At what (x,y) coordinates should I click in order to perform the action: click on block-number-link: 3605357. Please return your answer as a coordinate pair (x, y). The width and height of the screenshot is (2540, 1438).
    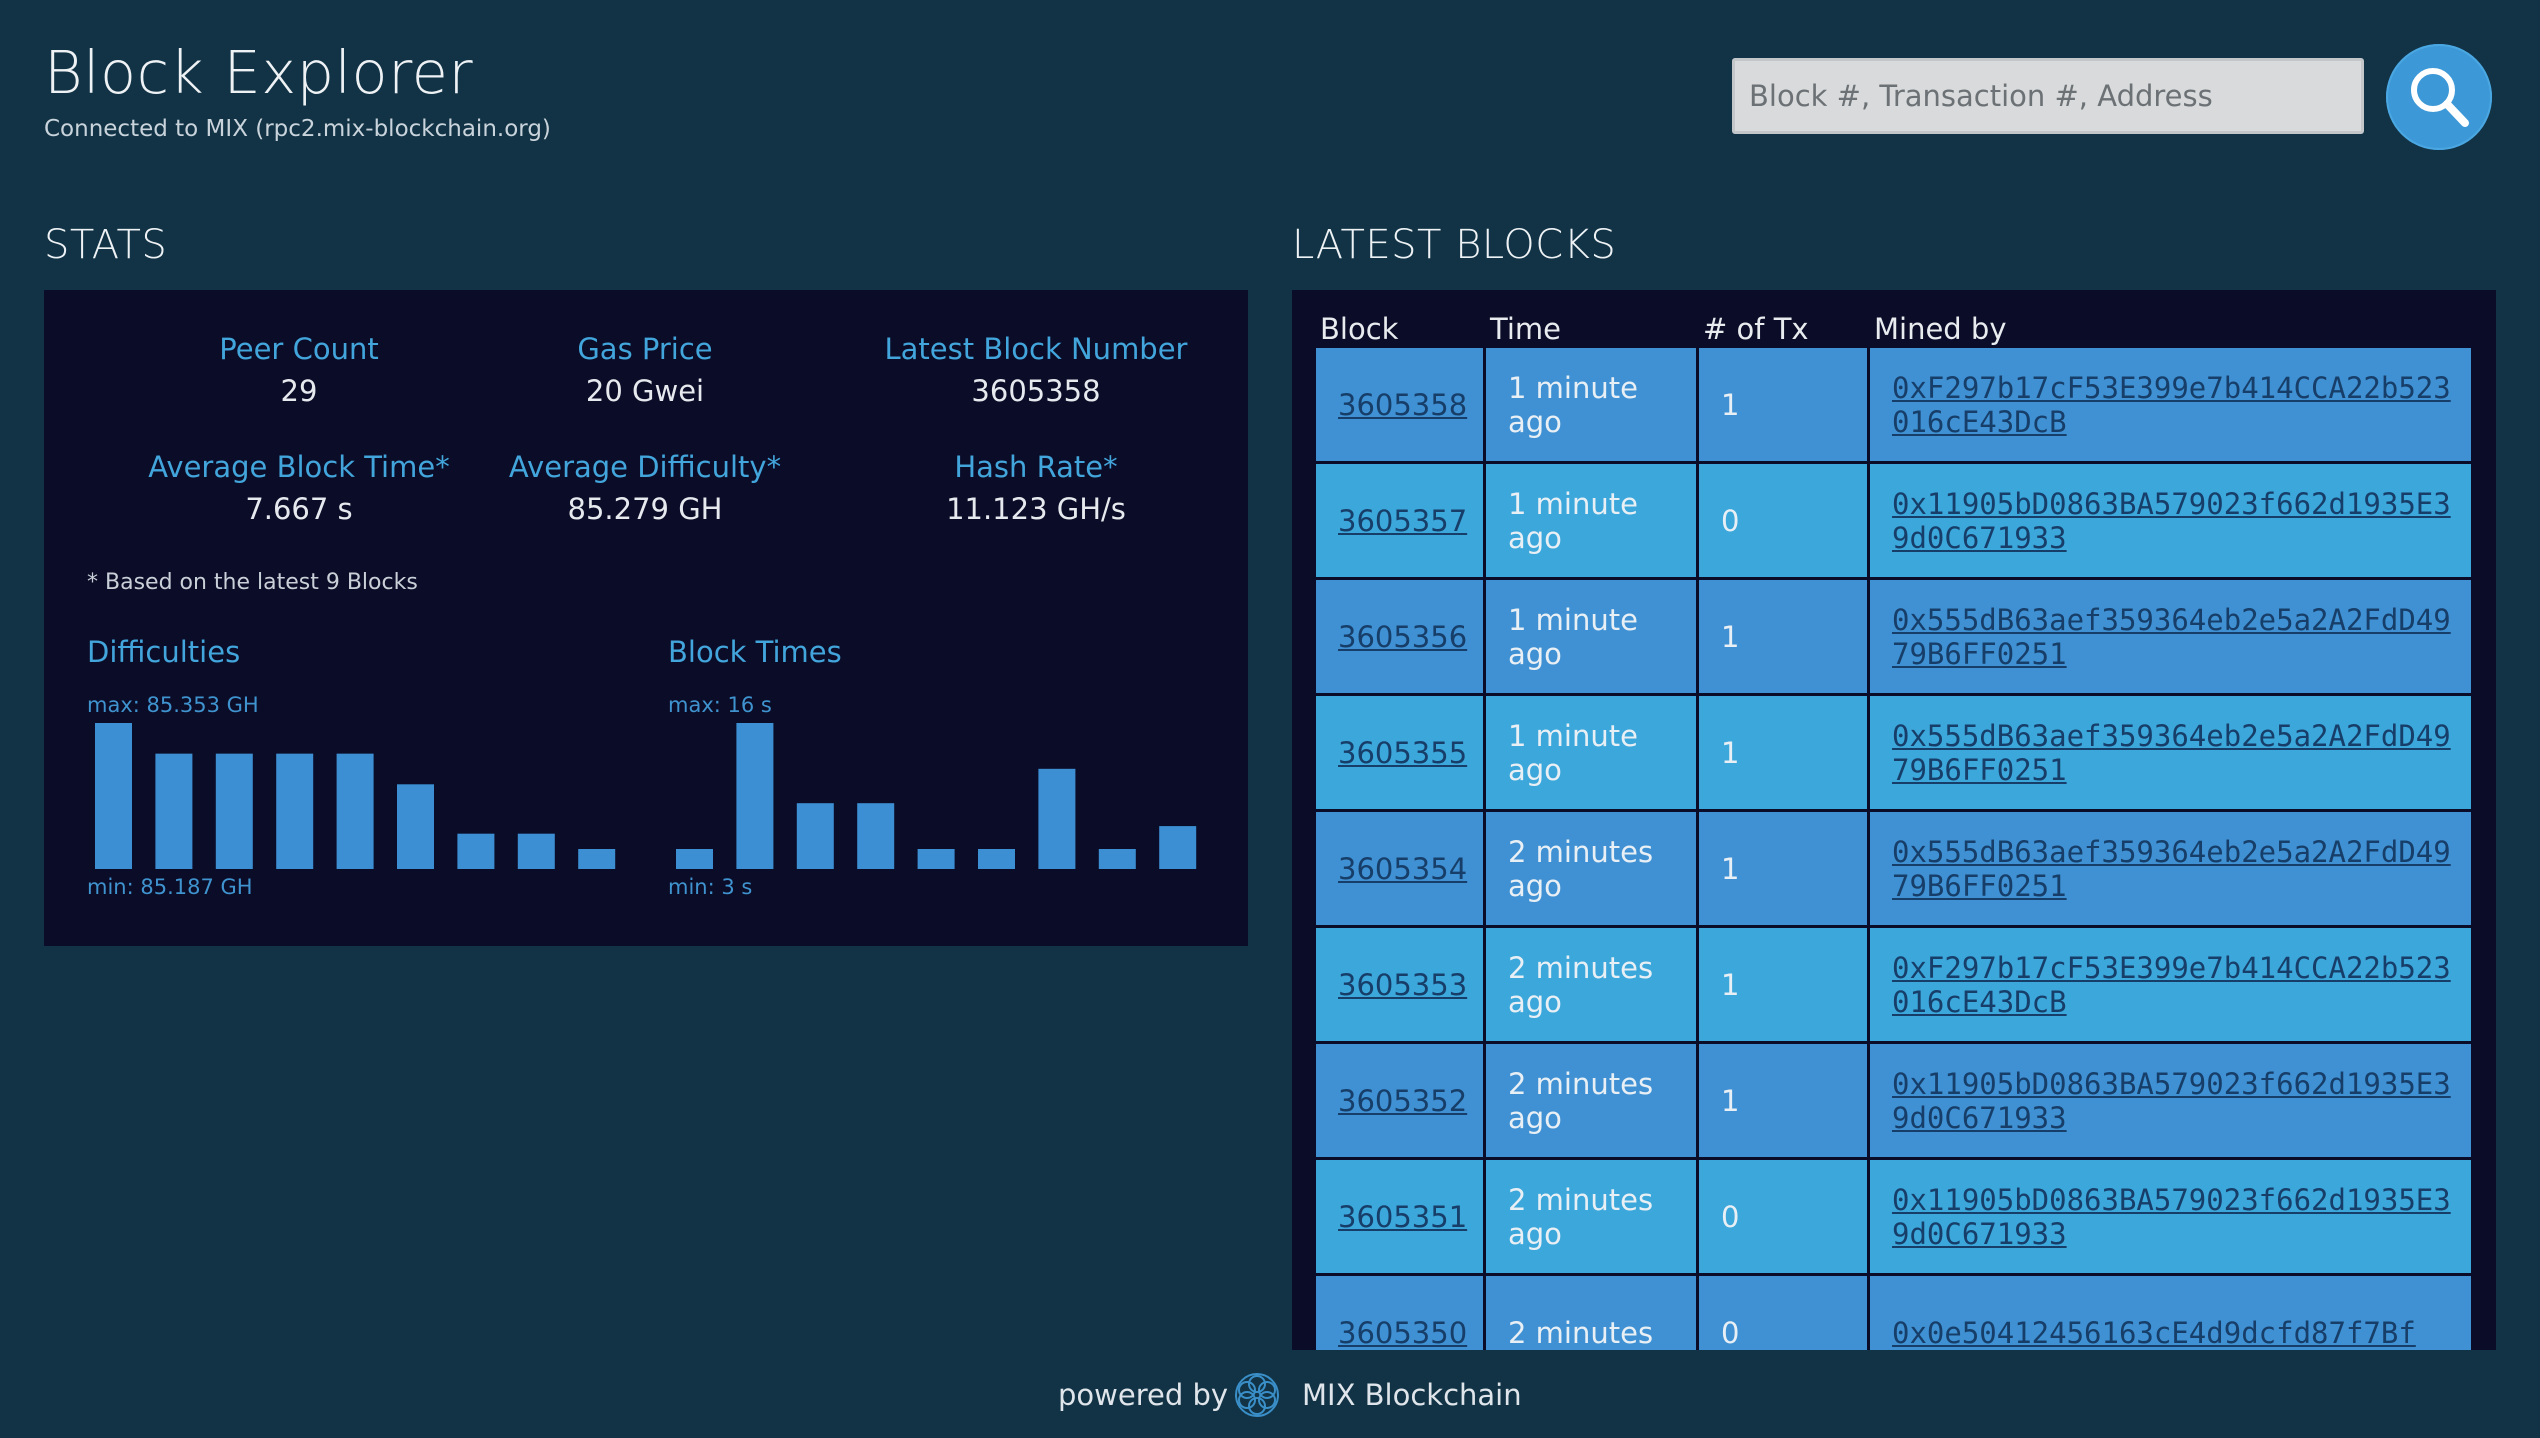
    Looking at the image, I should click on (1402, 521).